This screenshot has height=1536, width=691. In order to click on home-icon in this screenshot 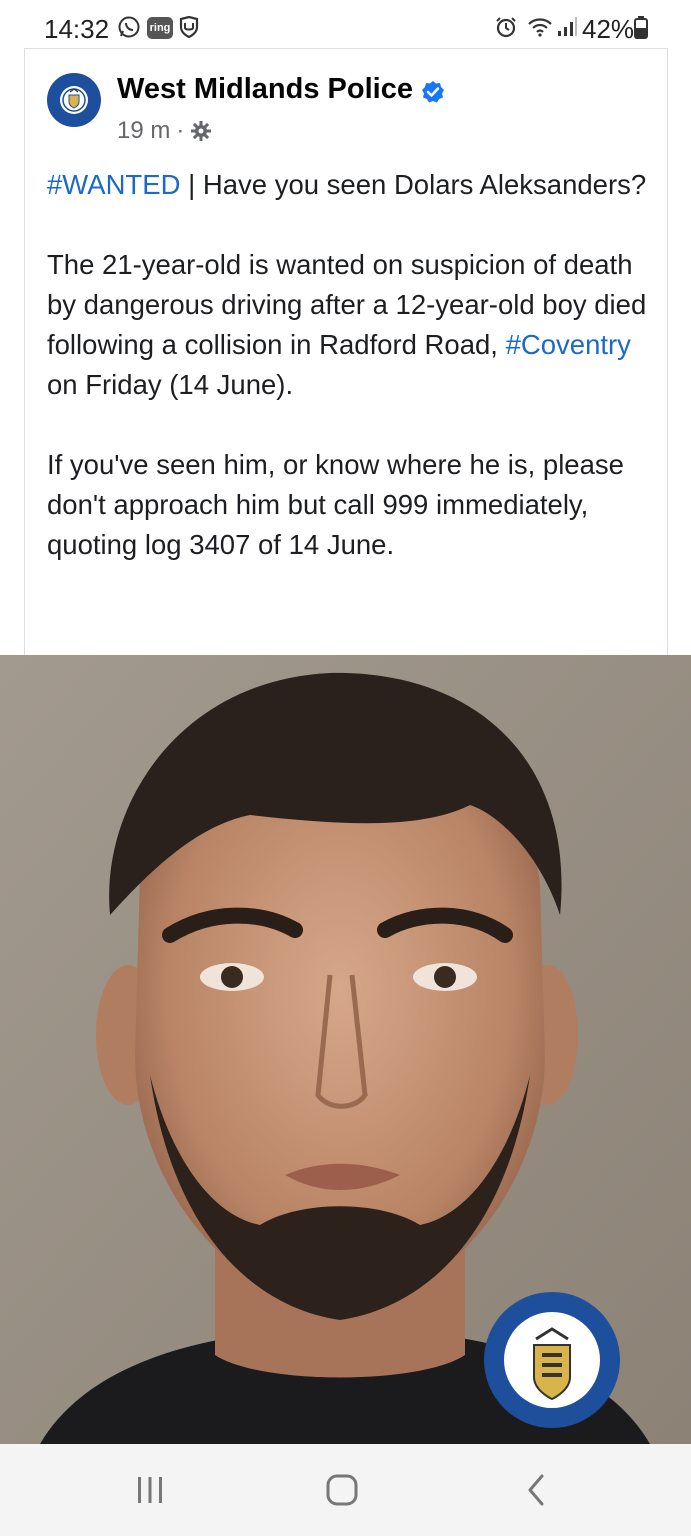, I will do `click(342, 1490)`.